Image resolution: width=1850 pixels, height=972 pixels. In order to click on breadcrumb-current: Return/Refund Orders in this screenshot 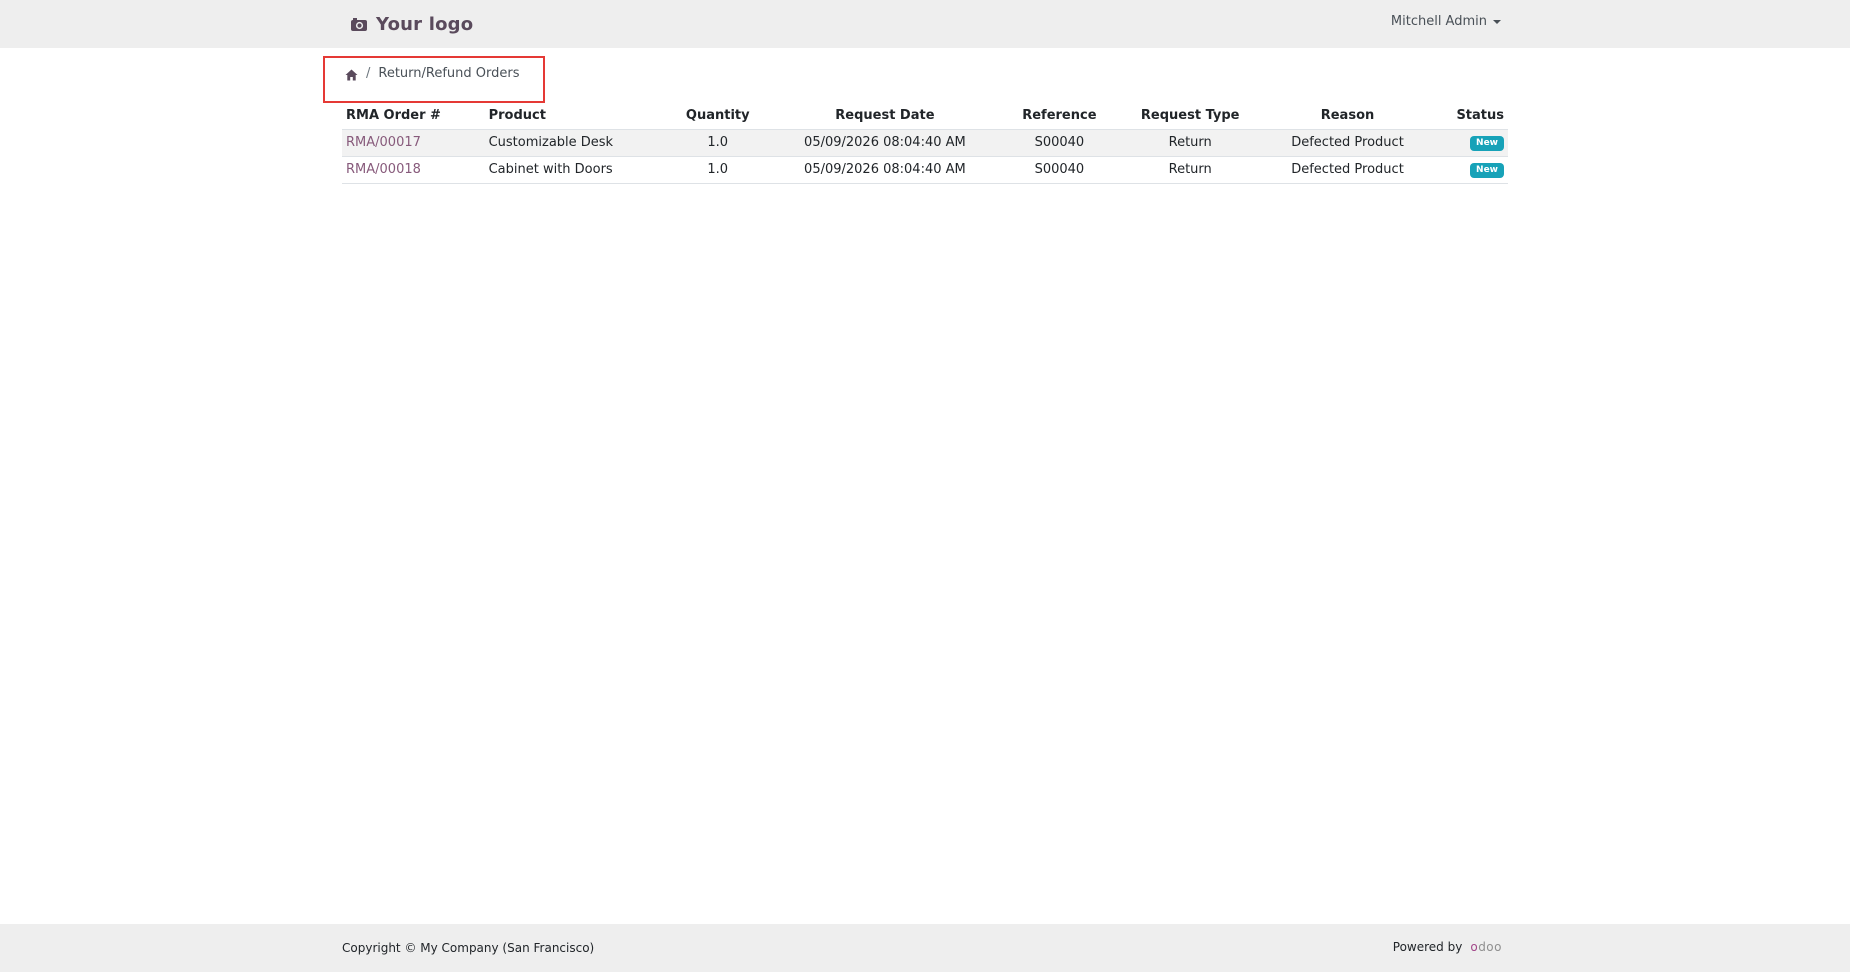, I will do `click(449, 73)`.